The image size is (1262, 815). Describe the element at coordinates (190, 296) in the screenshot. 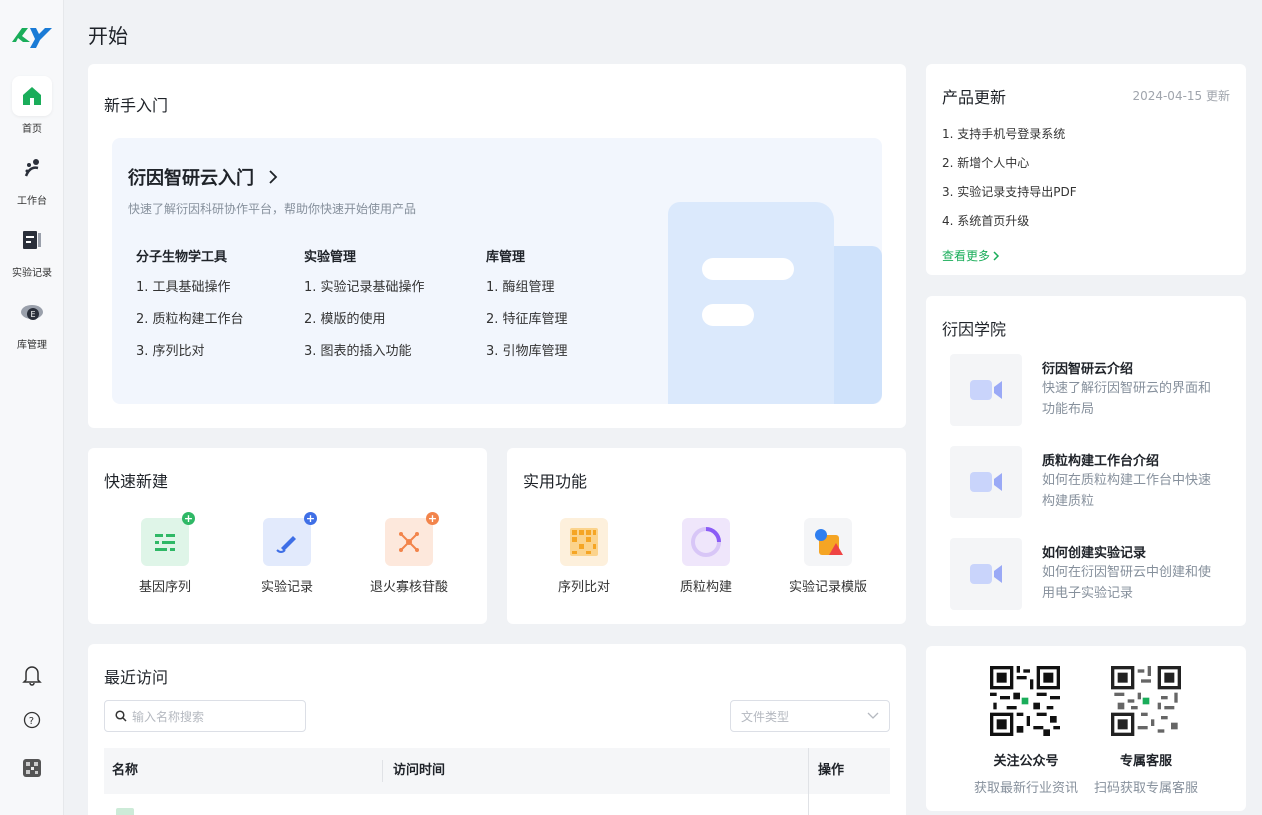

I see `guide-link: 1. 工具基础操作` at that location.